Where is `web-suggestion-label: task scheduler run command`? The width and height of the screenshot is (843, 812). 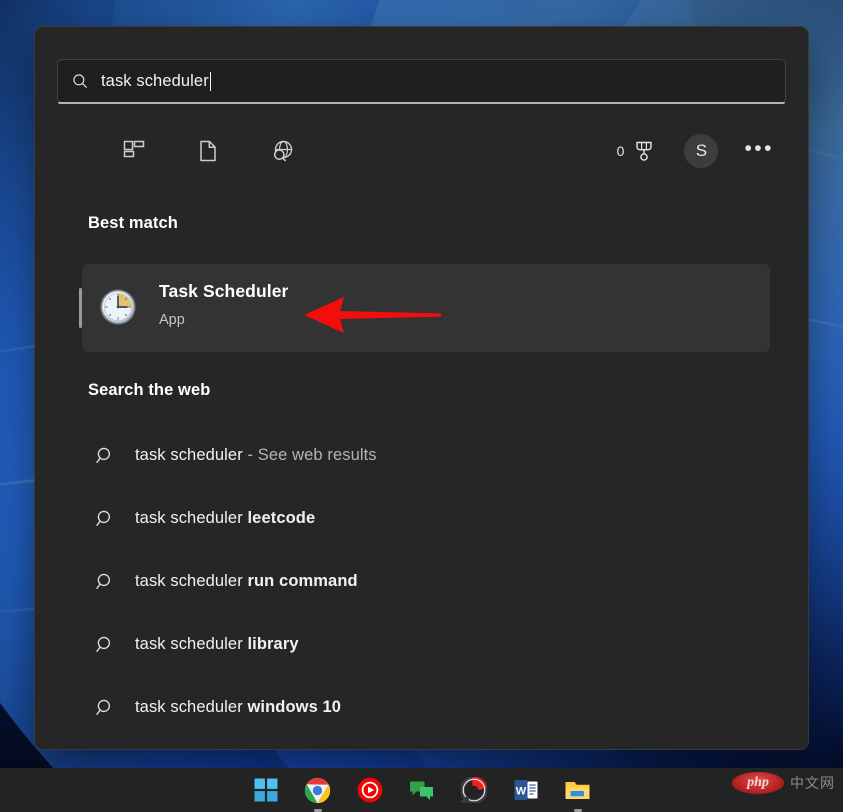 web-suggestion-label: task scheduler run command is located at coordinates (246, 581).